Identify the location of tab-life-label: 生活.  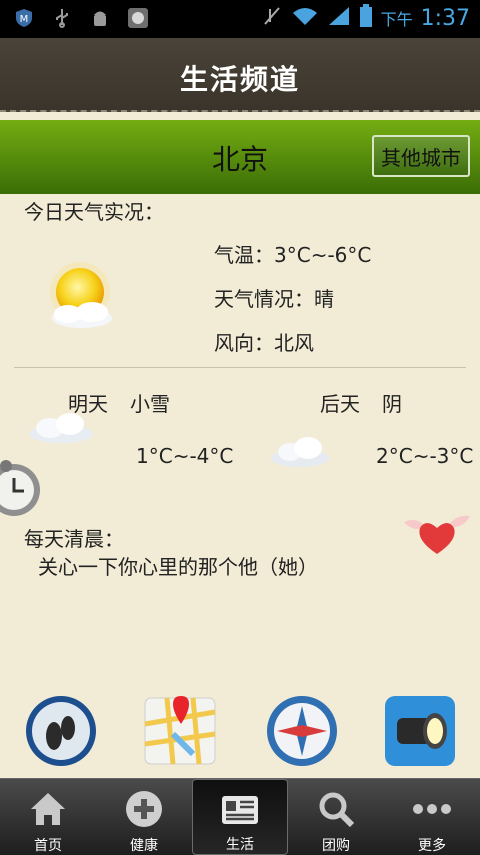
(240, 845).